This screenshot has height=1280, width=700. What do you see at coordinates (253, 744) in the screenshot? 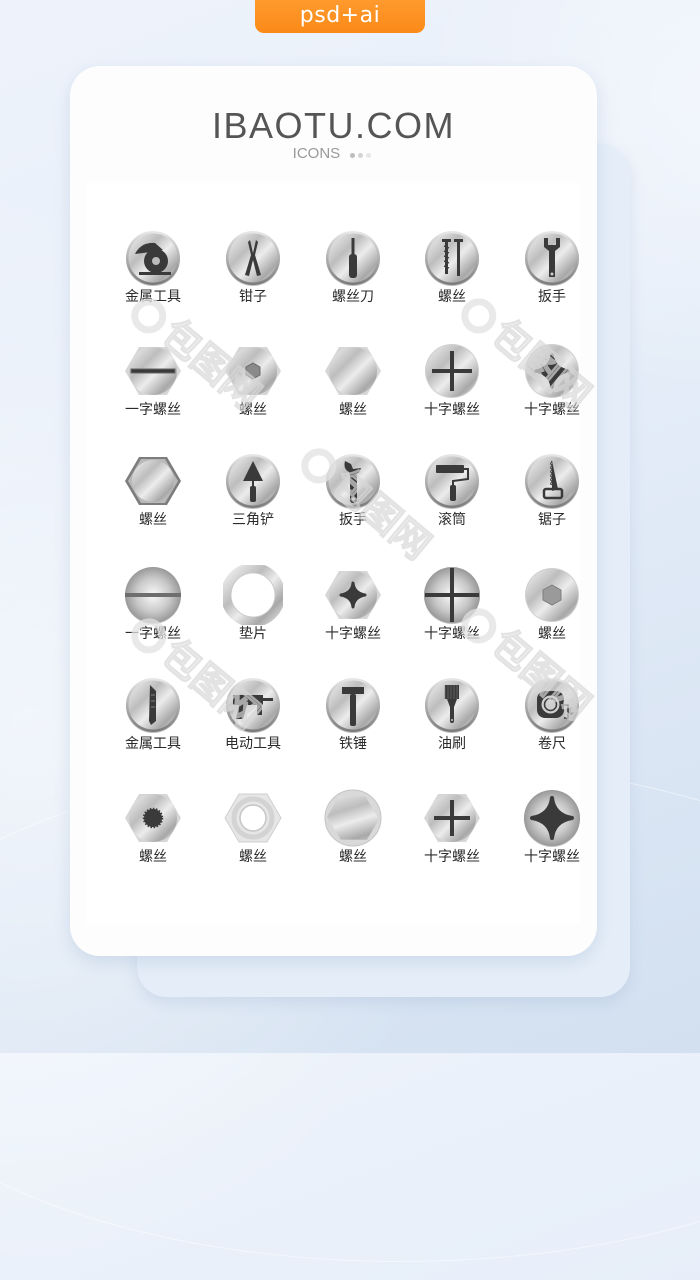
I see `icon-label: 电动工具` at bounding box center [253, 744].